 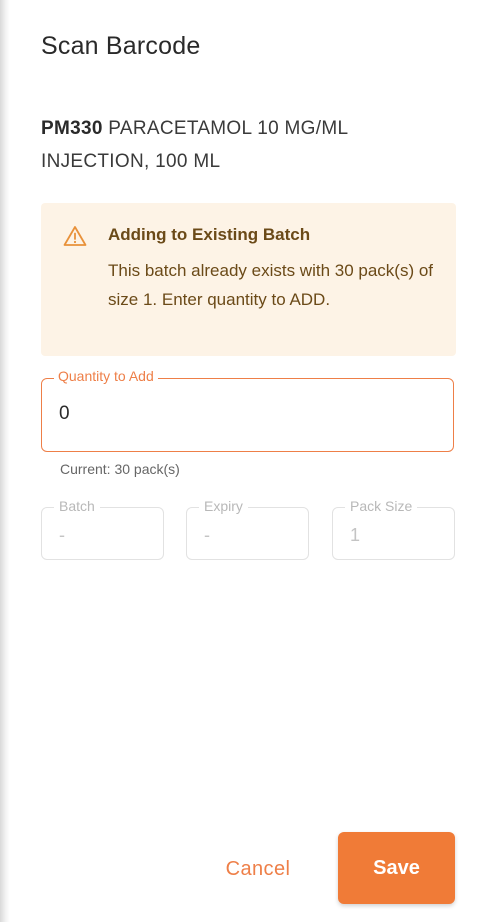 I want to click on window-edge, so click(x=5, y=461).